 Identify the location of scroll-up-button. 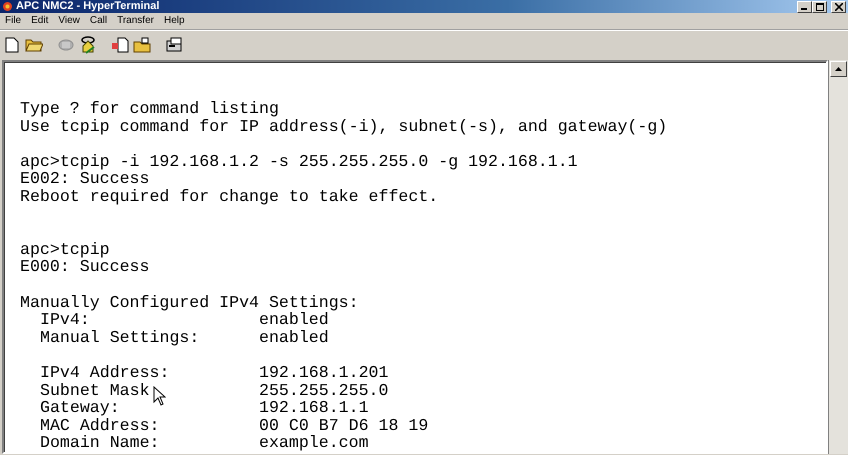
(838, 69).